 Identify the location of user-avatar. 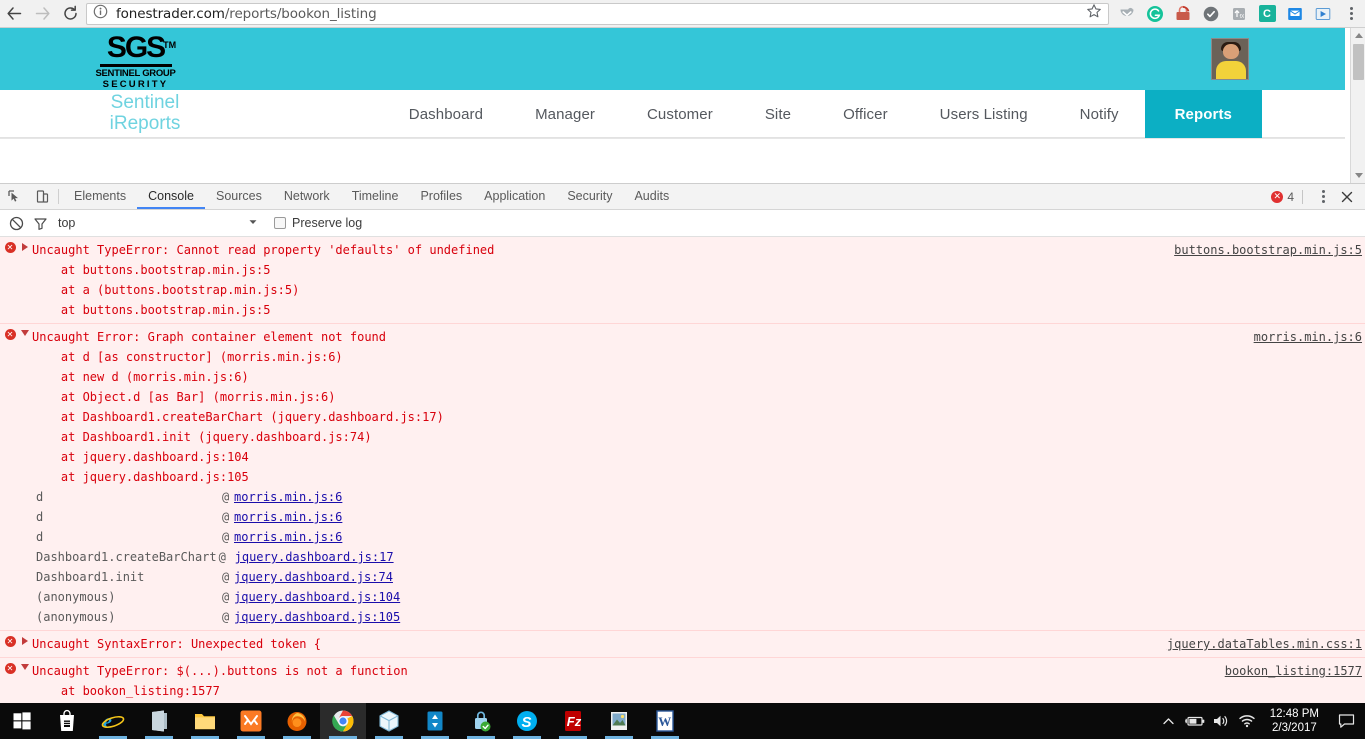
(1230, 59).